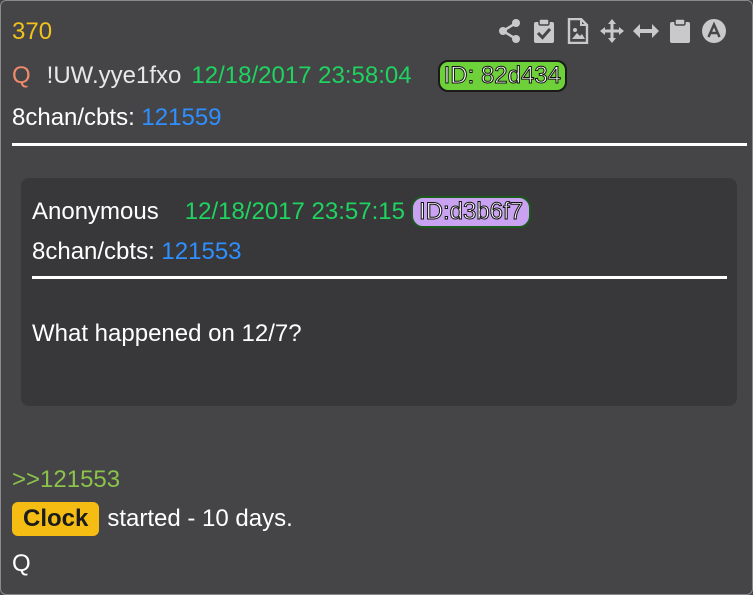  What do you see at coordinates (510, 31) in the screenshot?
I see `share-icon` at bounding box center [510, 31].